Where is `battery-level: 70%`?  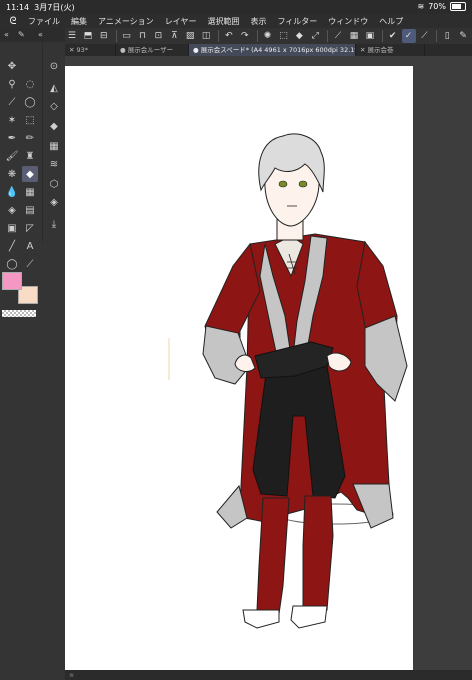 battery-level: 70% is located at coordinates (437, 6).